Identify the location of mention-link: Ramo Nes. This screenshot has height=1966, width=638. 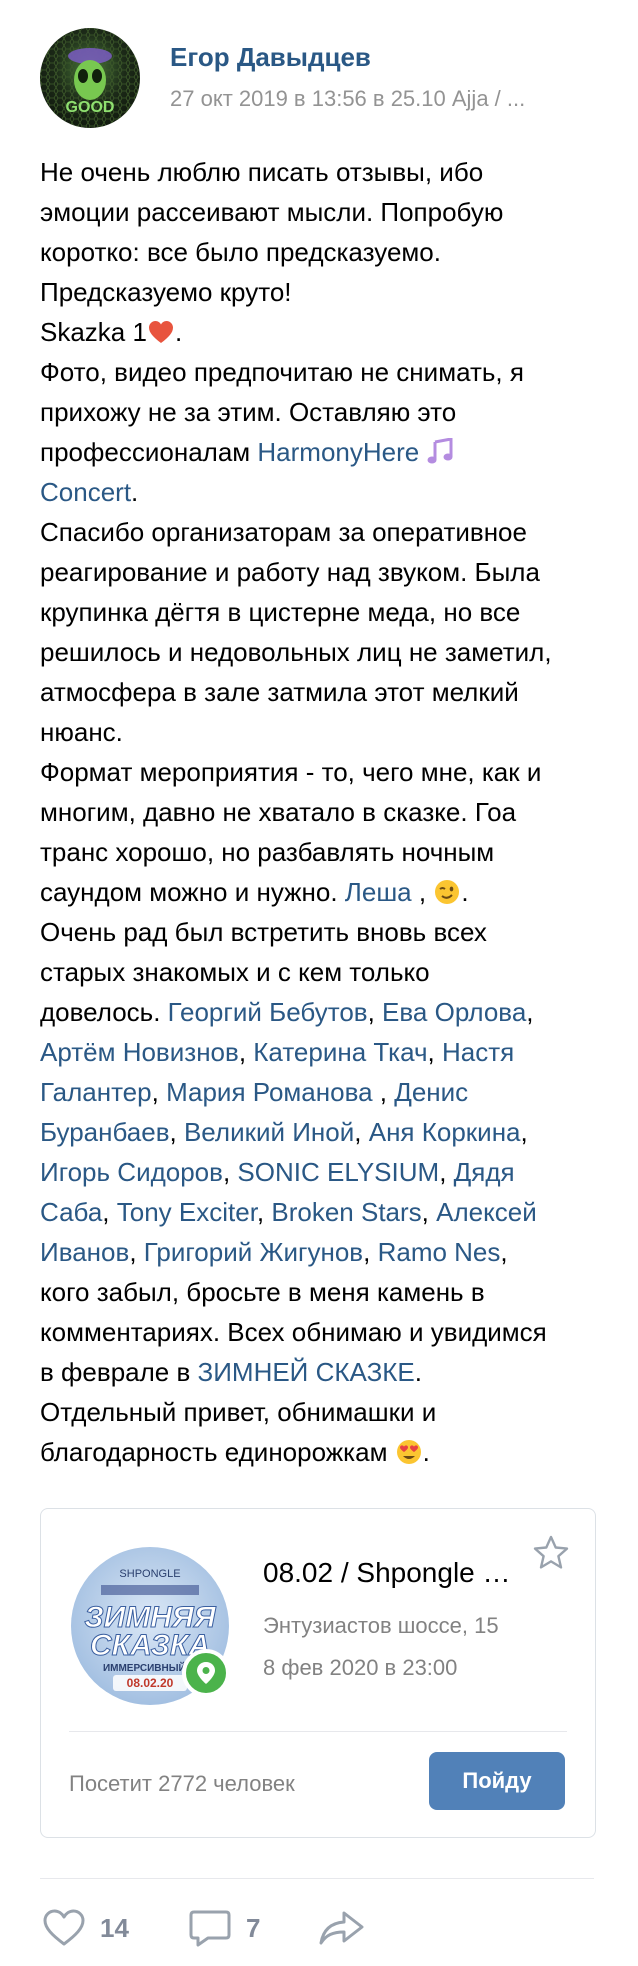
(439, 1252).